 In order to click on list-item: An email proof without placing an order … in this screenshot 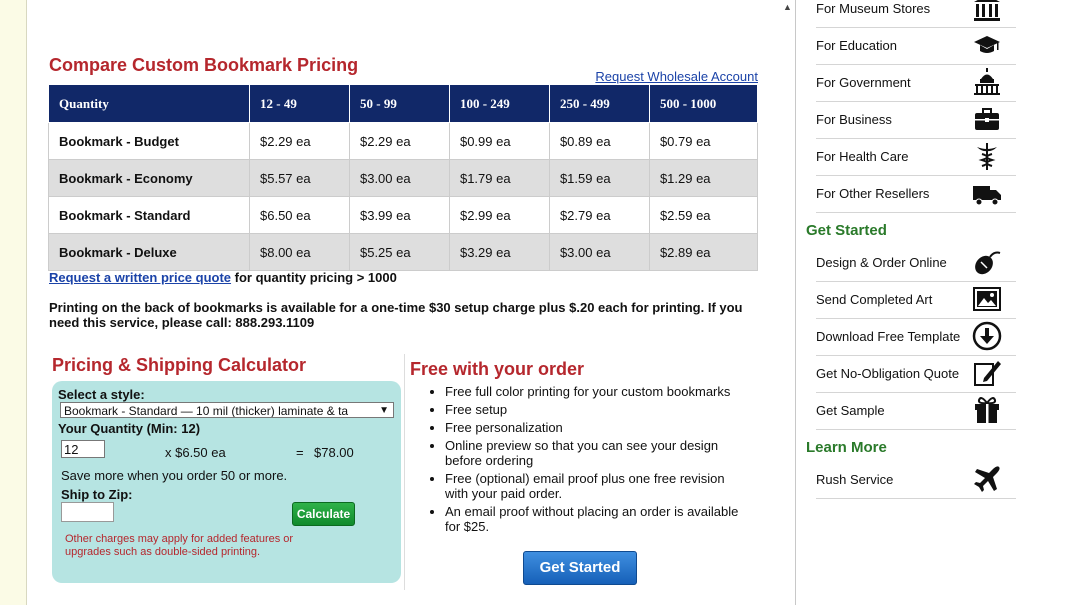, I will do `click(595, 519)`.